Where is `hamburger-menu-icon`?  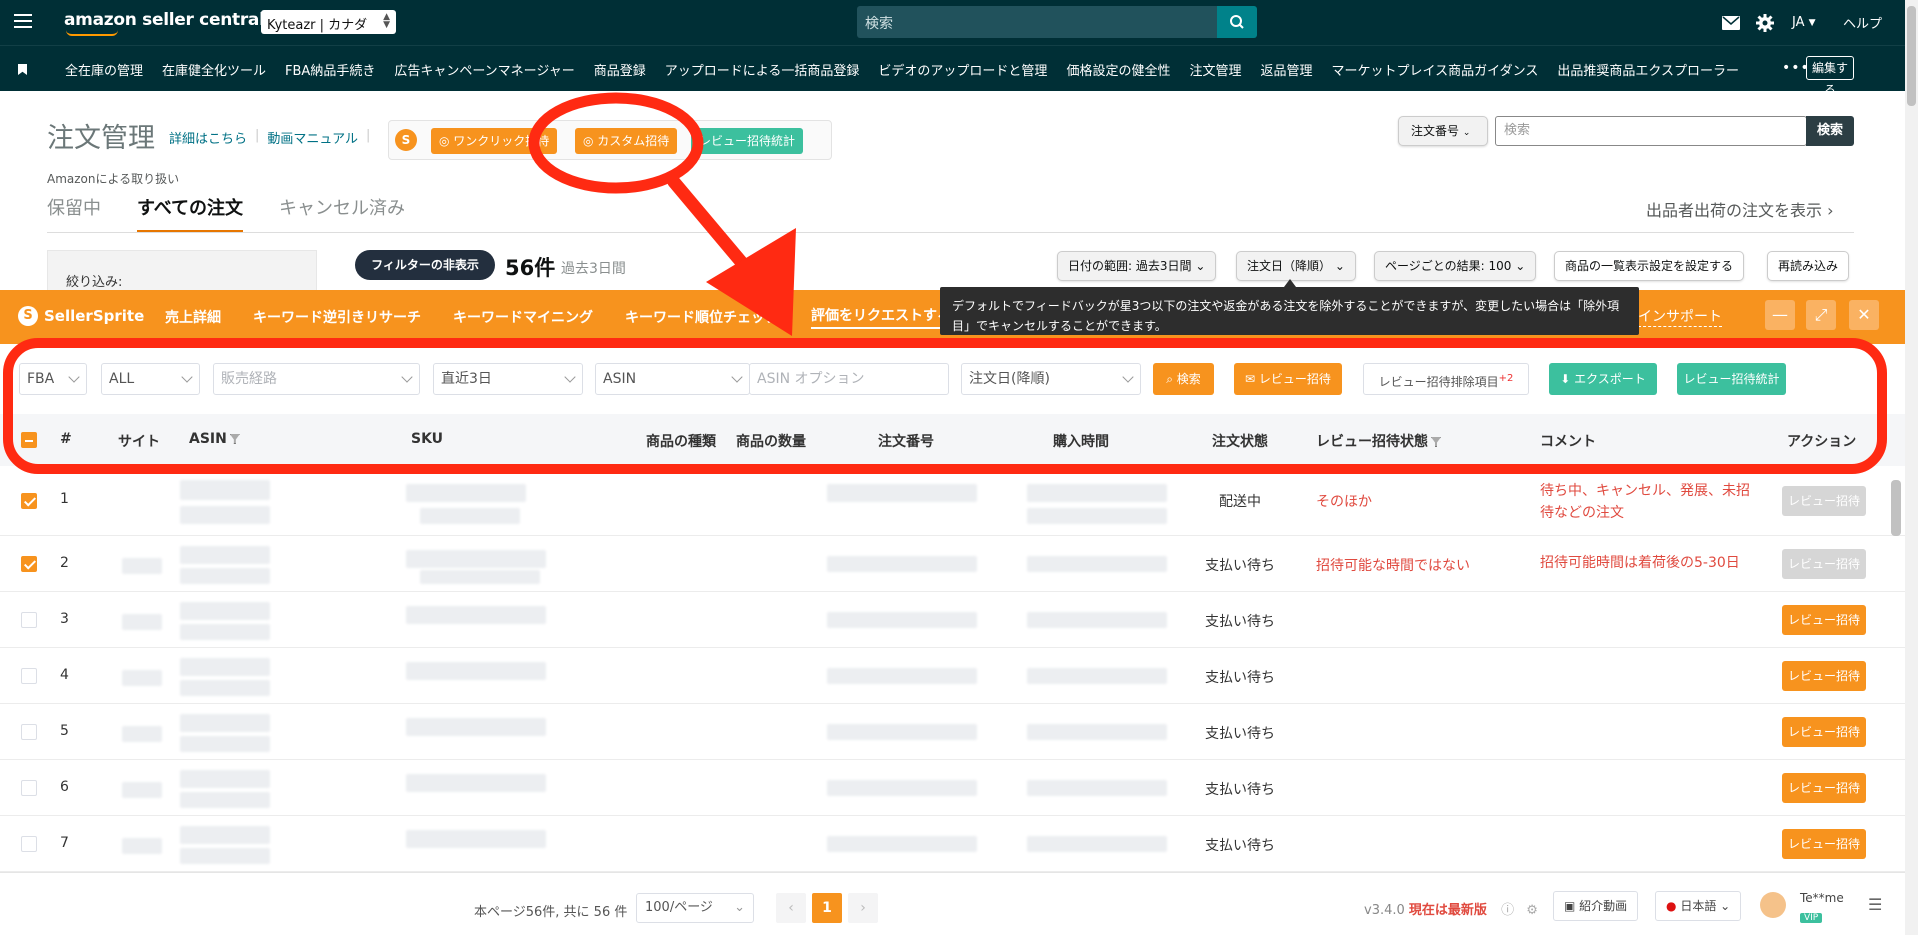
hamburger-menu-icon is located at coordinates (23, 21).